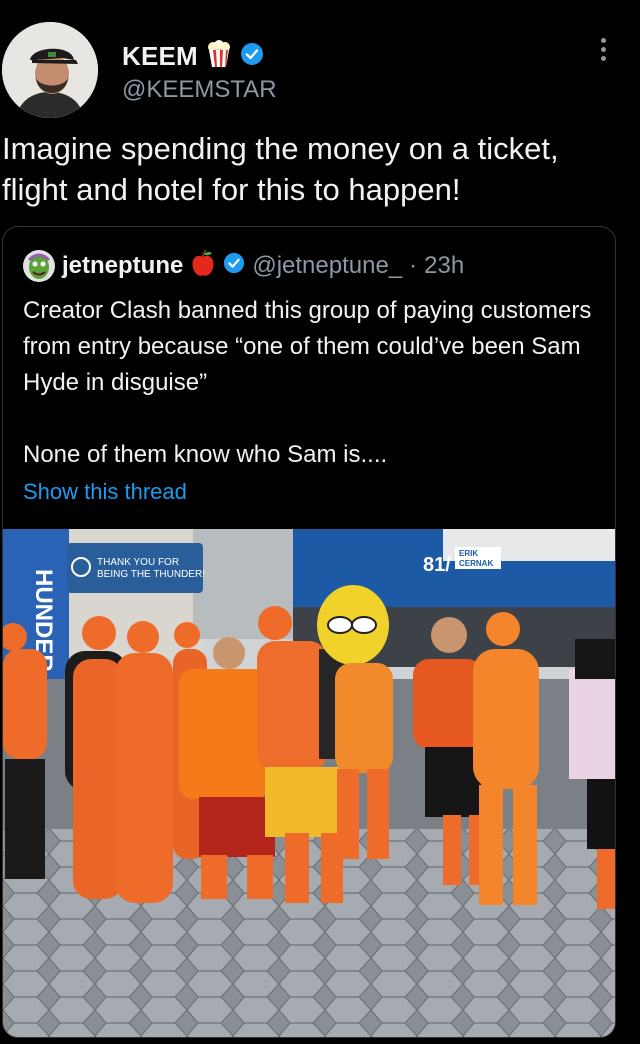  What do you see at coordinates (138, 562) in the screenshot?
I see `sign-text-thank: THANK YOU FOR` at bounding box center [138, 562].